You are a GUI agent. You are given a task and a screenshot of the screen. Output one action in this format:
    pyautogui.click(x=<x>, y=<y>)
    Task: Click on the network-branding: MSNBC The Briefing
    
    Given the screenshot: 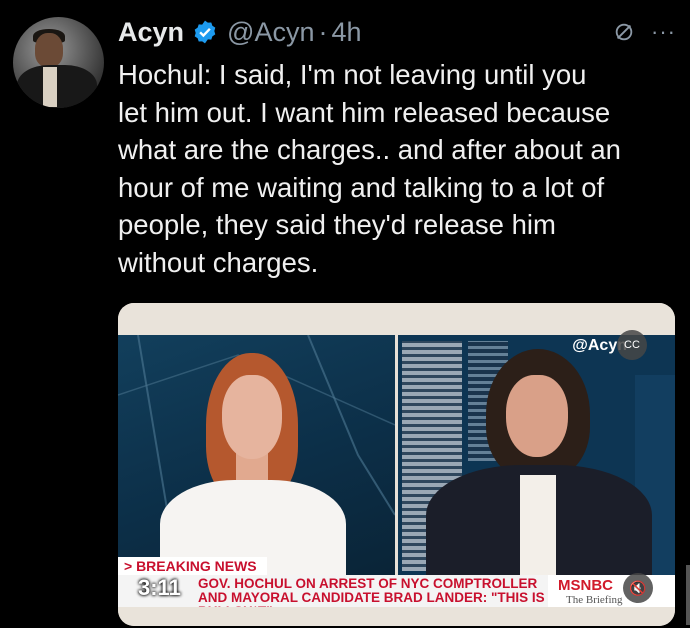 What is the action you would take?
    pyautogui.click(x=611, y=591)
    